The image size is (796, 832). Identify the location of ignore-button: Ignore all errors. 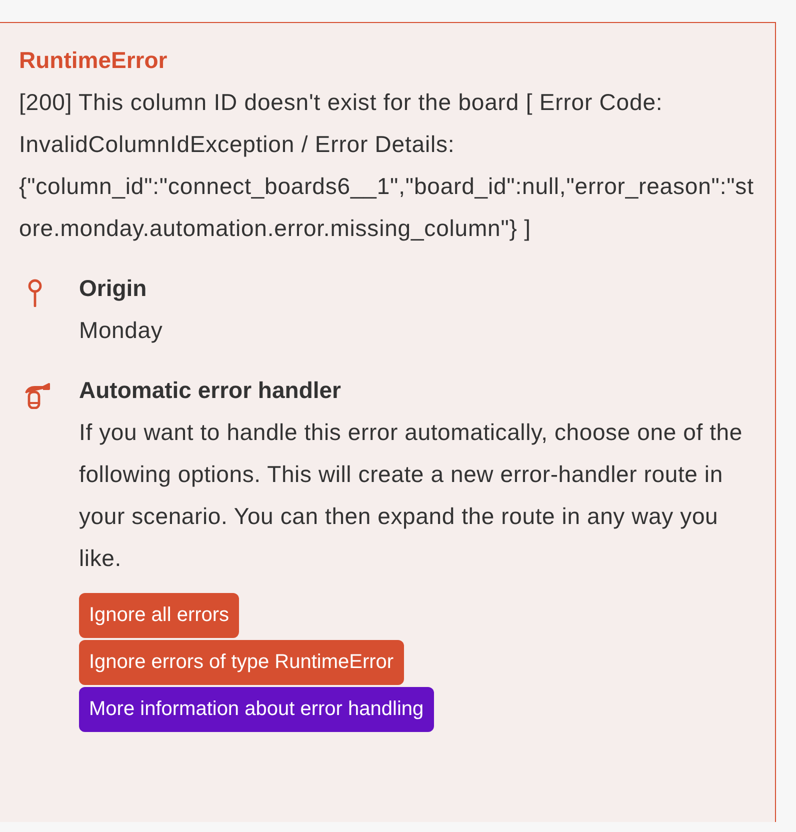
(159, 615).